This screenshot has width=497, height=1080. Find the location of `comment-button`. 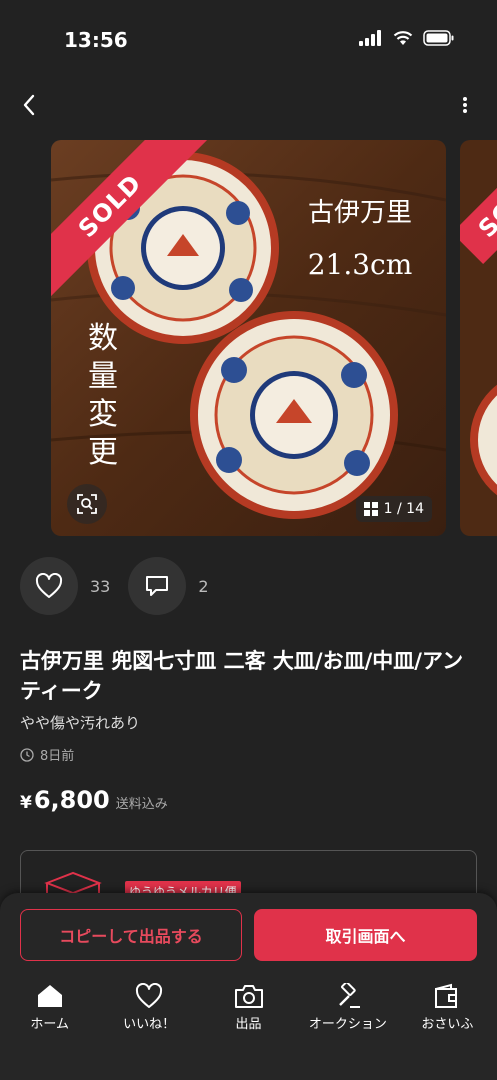

comment-button is located at coordinates (157, 586).